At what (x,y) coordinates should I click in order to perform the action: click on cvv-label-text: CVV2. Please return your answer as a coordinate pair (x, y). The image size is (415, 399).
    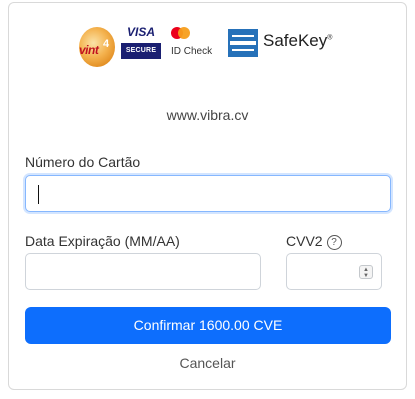
    Looking at the image, I should click on (304, 241).